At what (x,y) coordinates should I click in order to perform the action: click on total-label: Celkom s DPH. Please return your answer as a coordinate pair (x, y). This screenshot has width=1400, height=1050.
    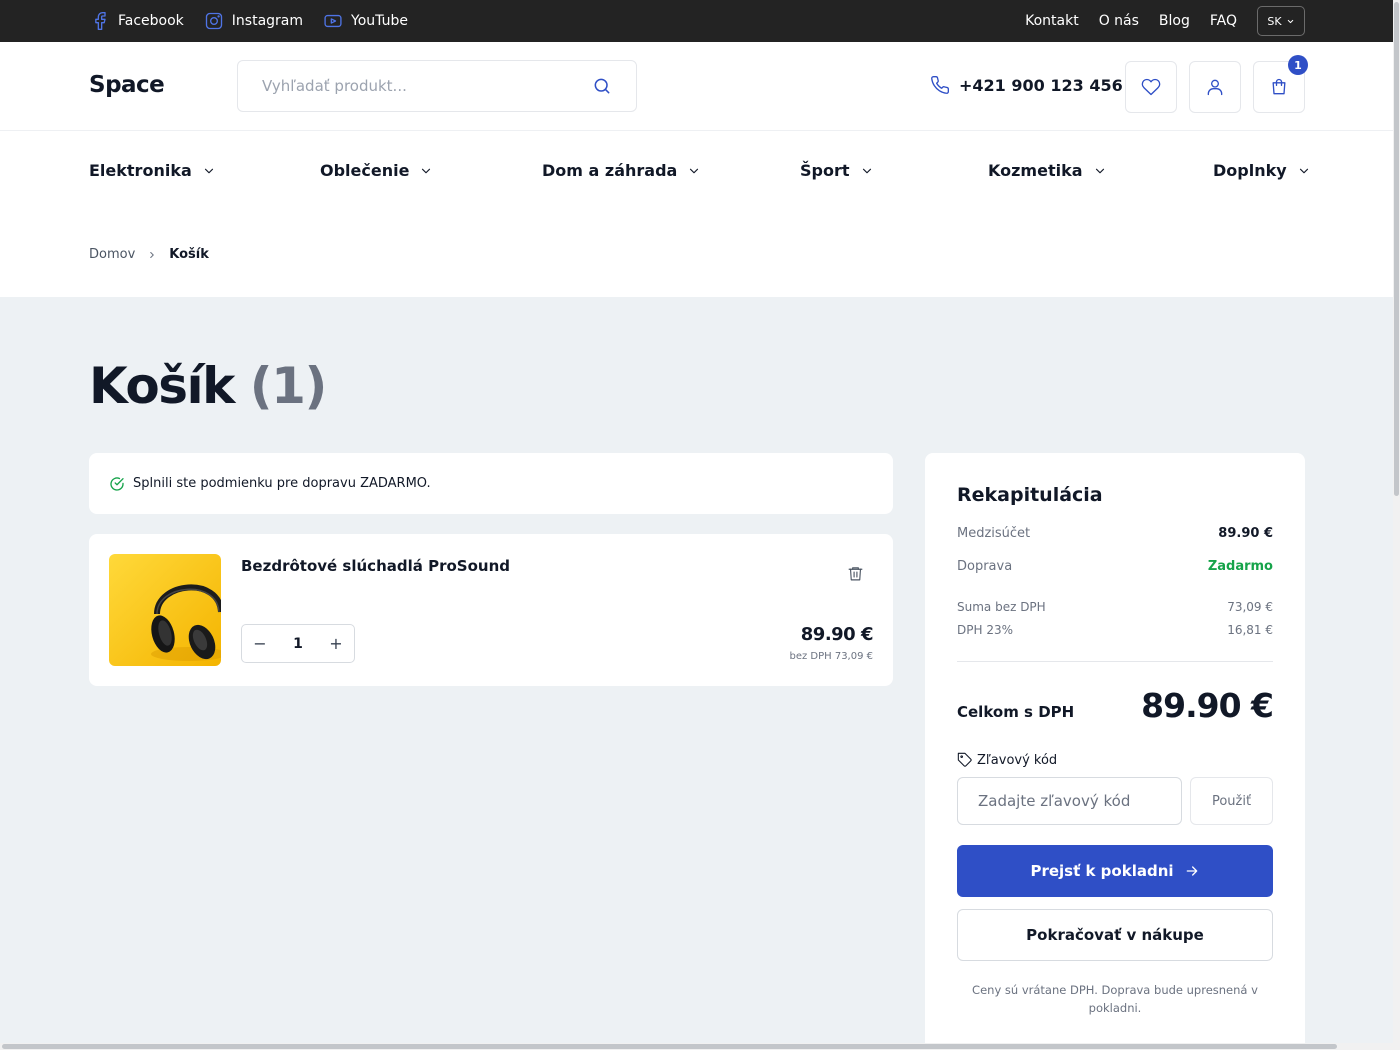
    Looking at the image, I should click on (1016, 712).